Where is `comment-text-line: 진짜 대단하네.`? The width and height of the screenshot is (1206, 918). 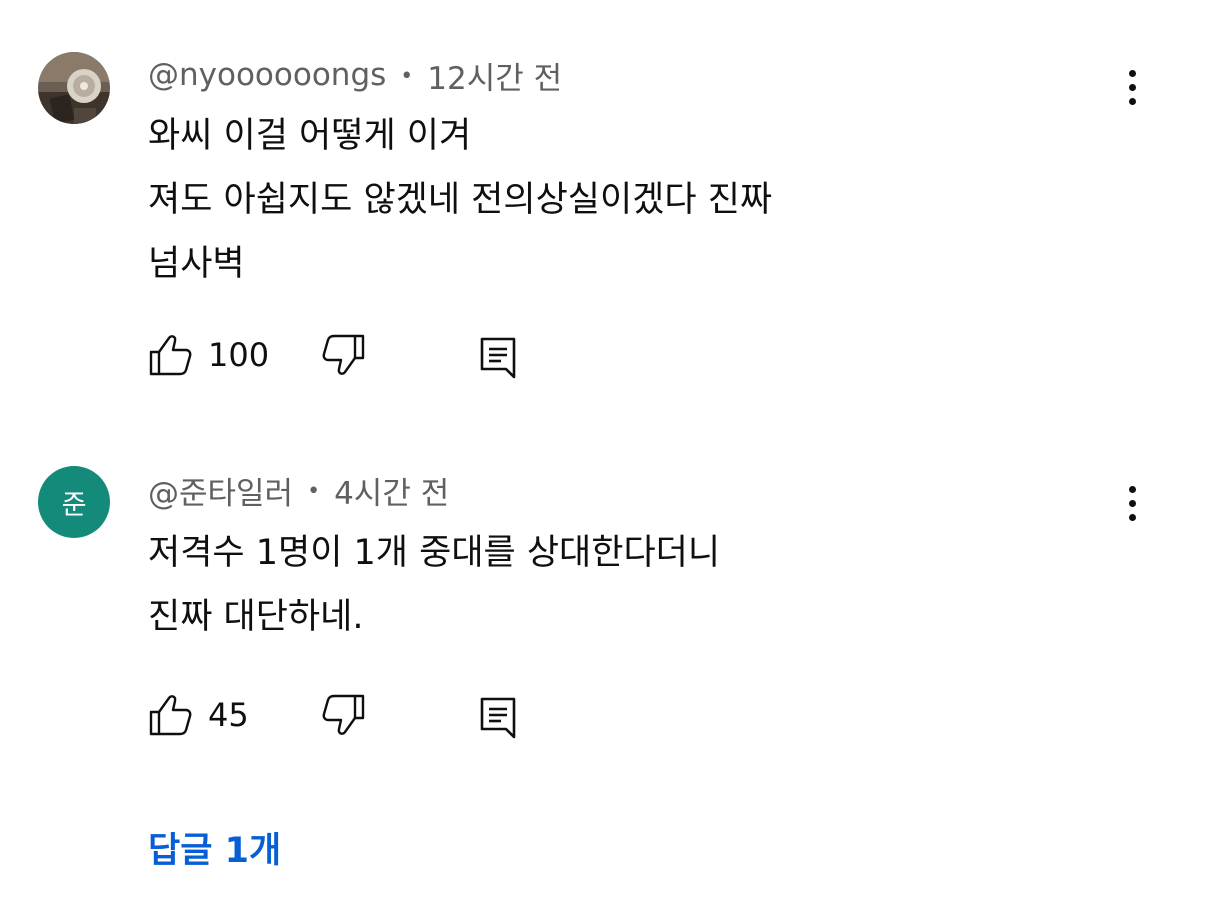
comment-text-line: 진짜 대단하네. is located at coordinates (256, 617).